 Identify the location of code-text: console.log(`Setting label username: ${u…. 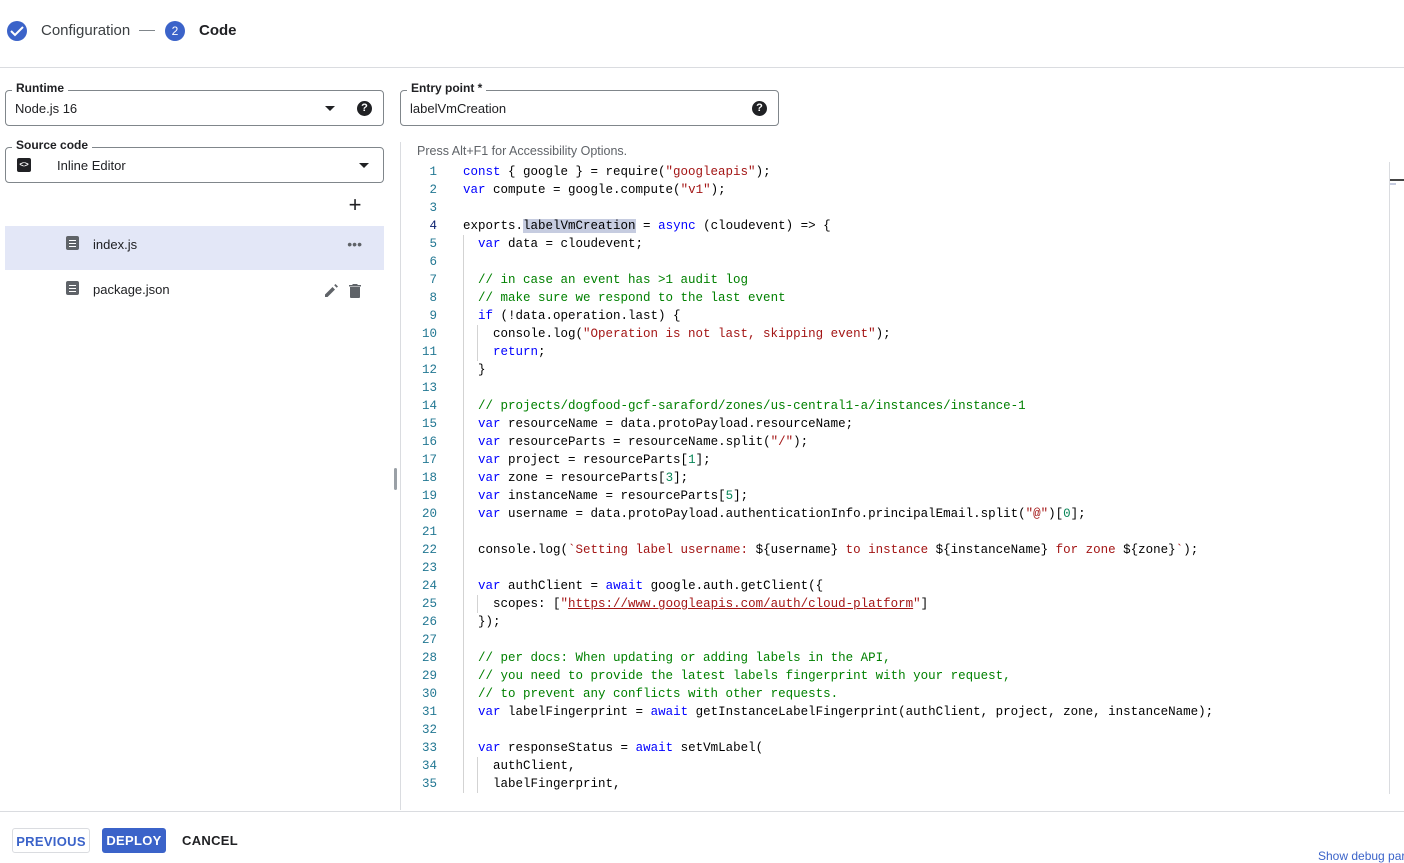
(830, 550).